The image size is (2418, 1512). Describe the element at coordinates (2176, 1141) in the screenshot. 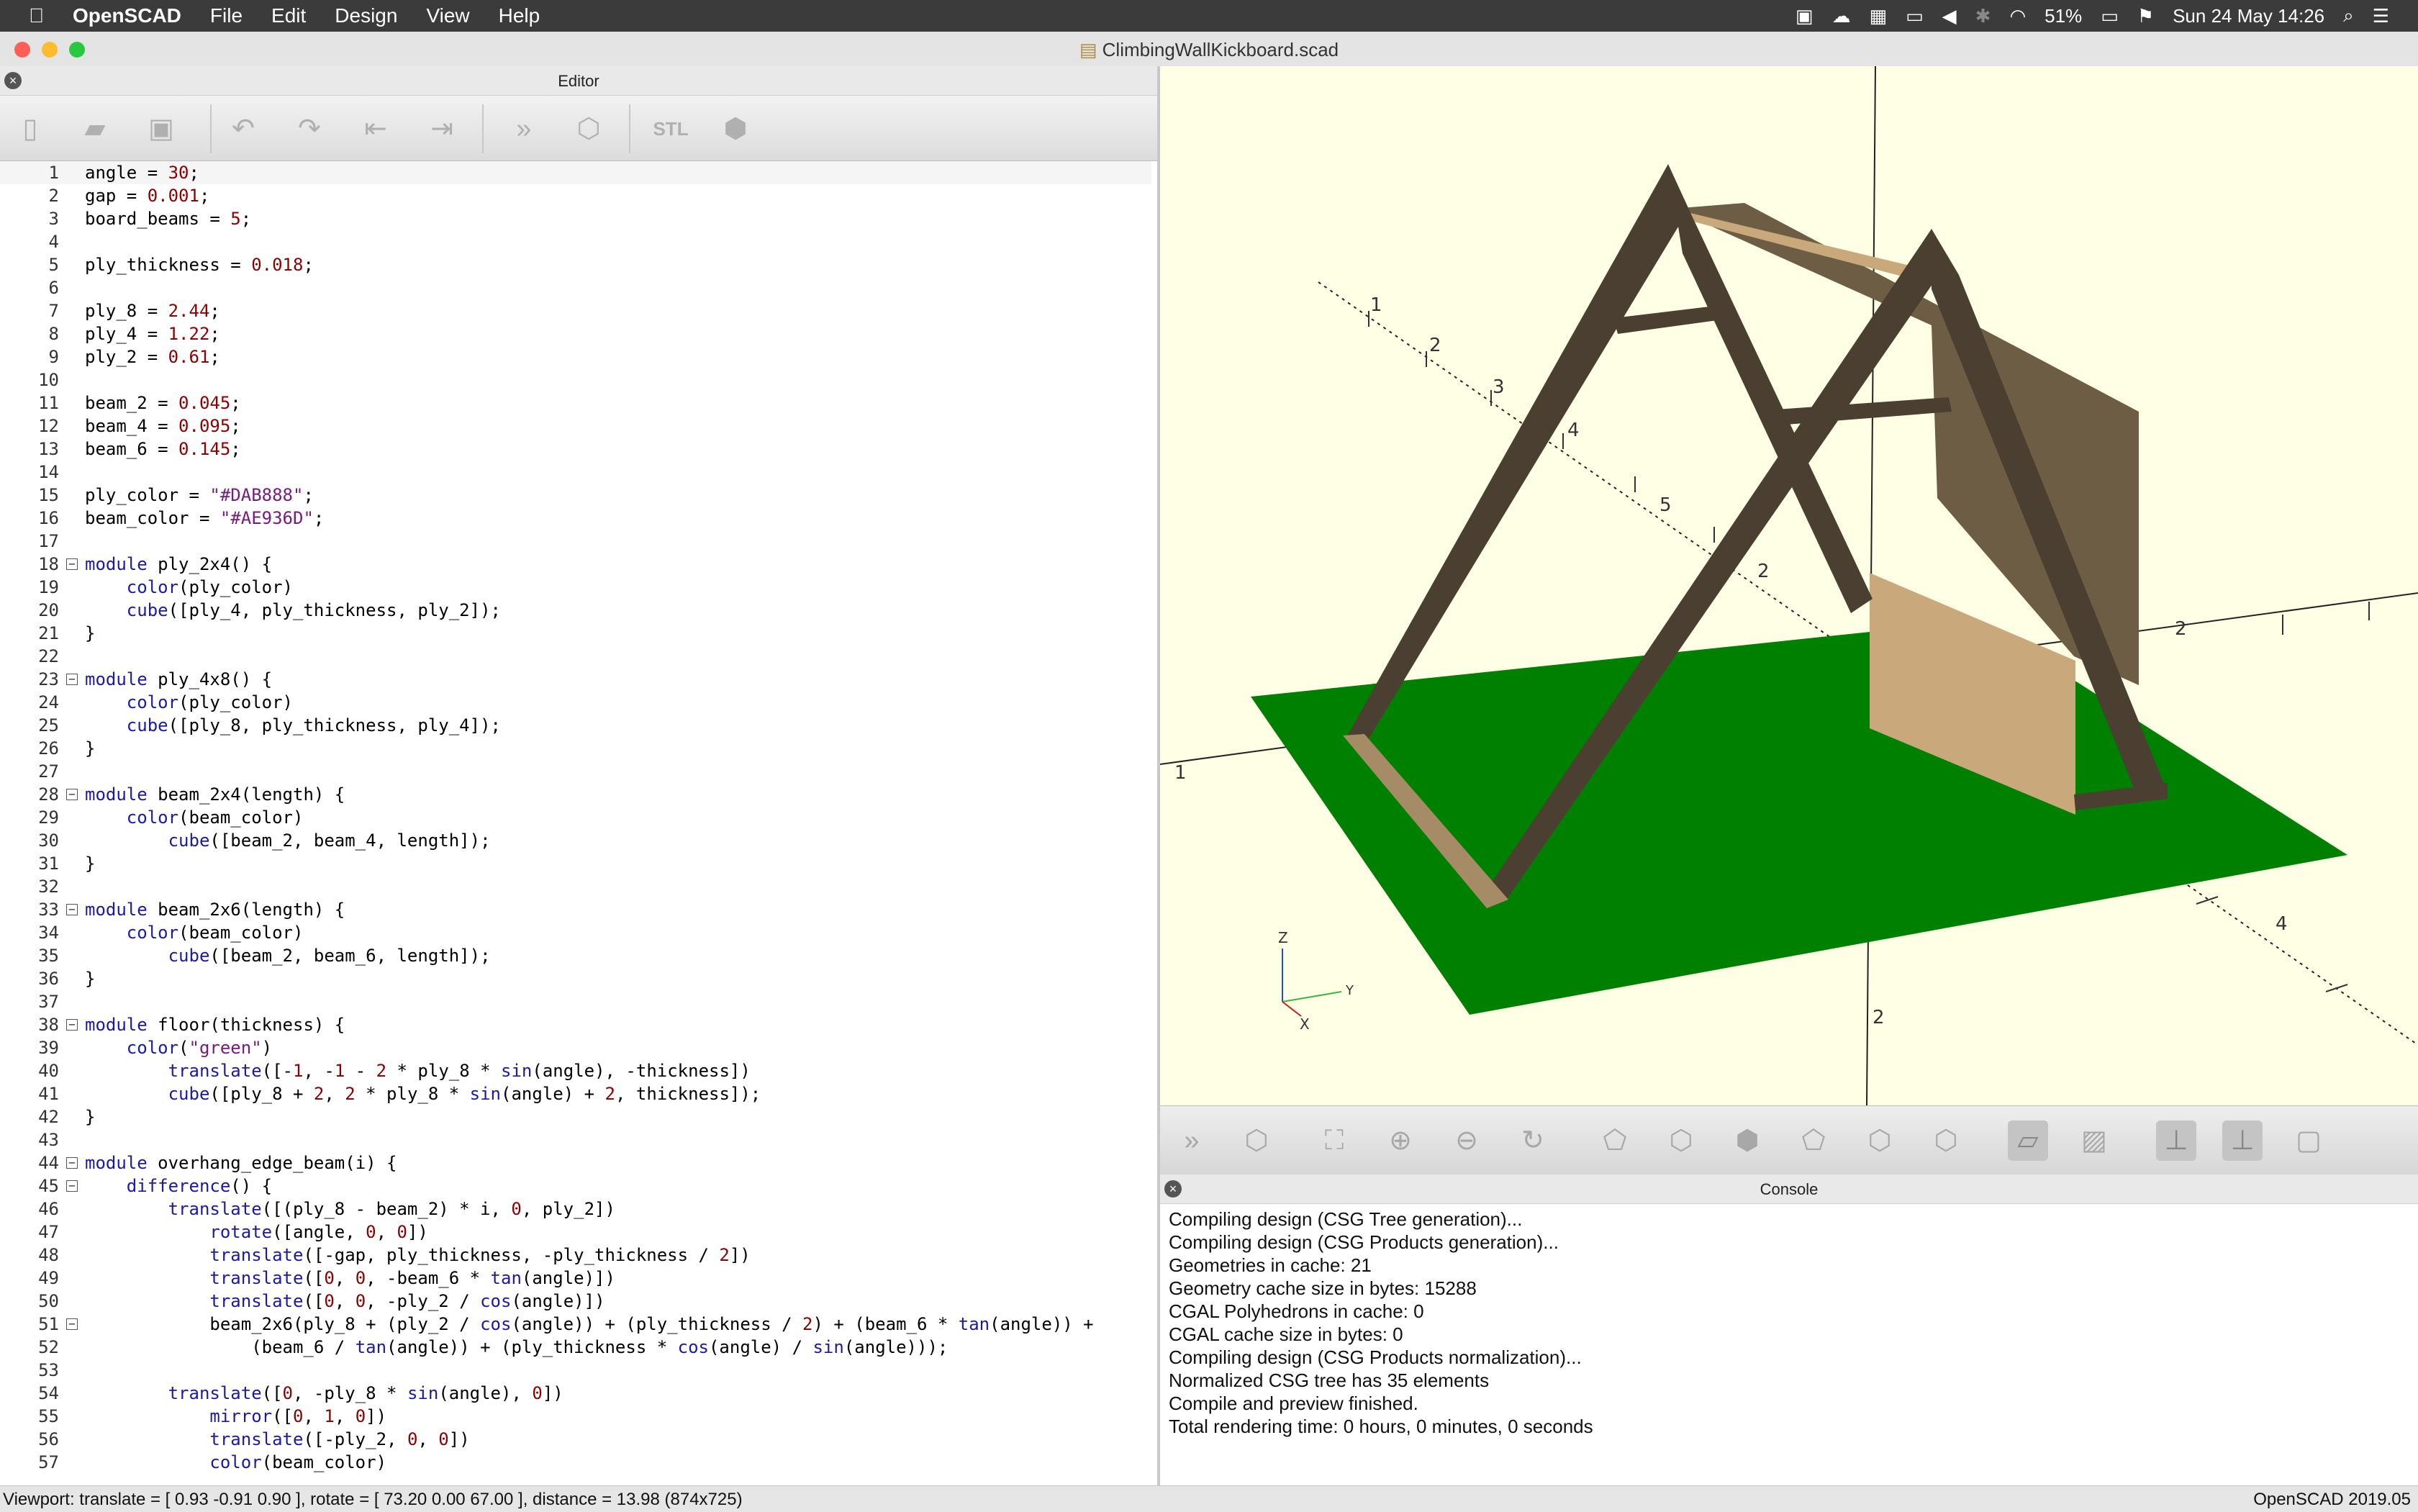

I see `show-axes-icon: ⊥` at that location.